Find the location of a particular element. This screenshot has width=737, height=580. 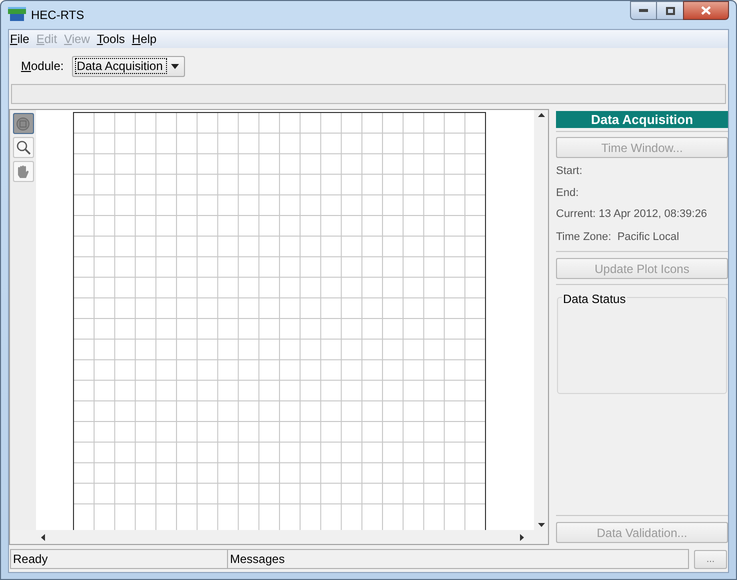

close-icon is located at coordinates (706, 10).